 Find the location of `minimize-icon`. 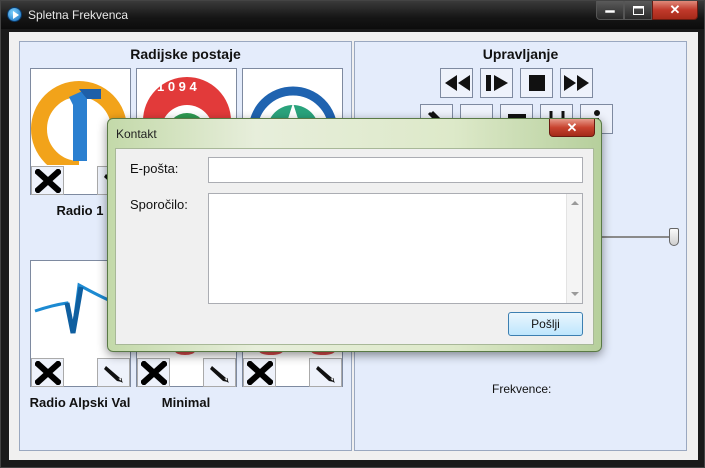

minimize-icon is located at coordinates (610, 11).